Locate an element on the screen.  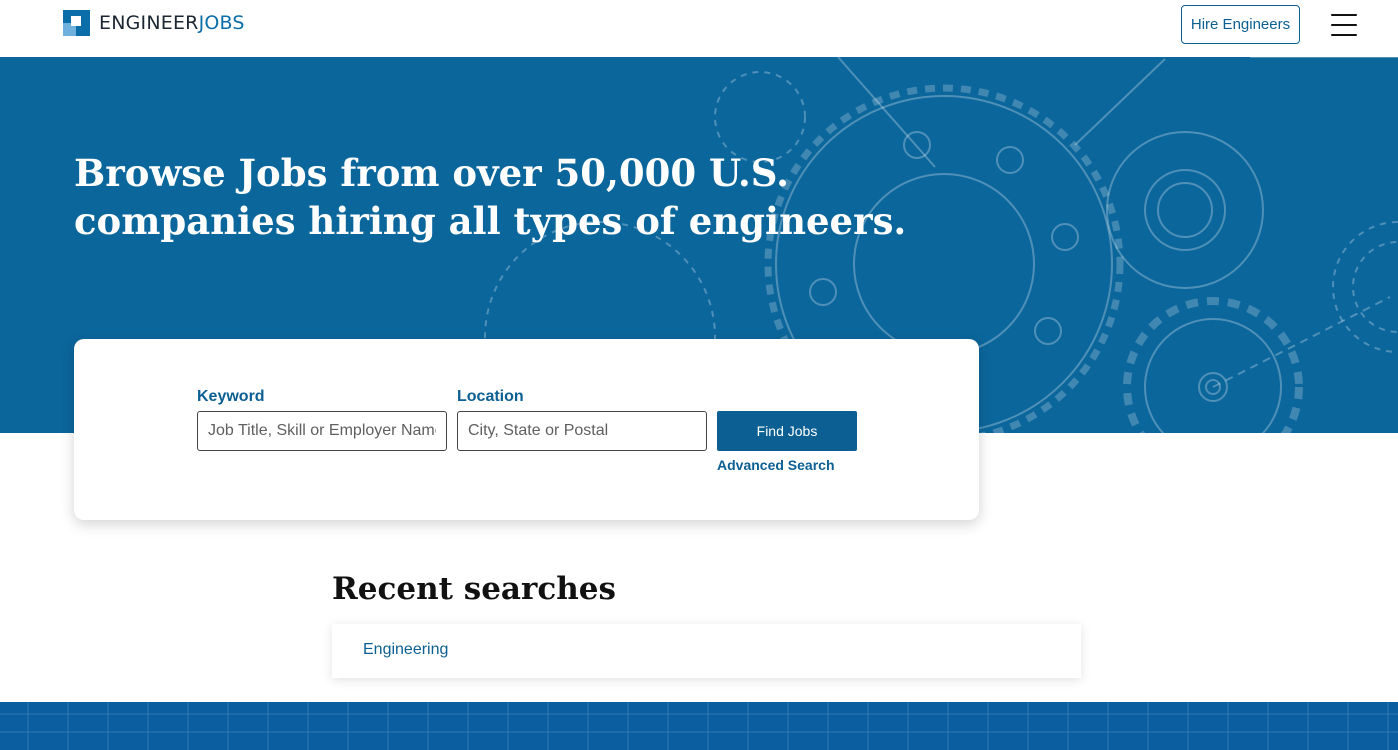
logo-text: ENGINEERJOBS is located at coordinates (172, 23).